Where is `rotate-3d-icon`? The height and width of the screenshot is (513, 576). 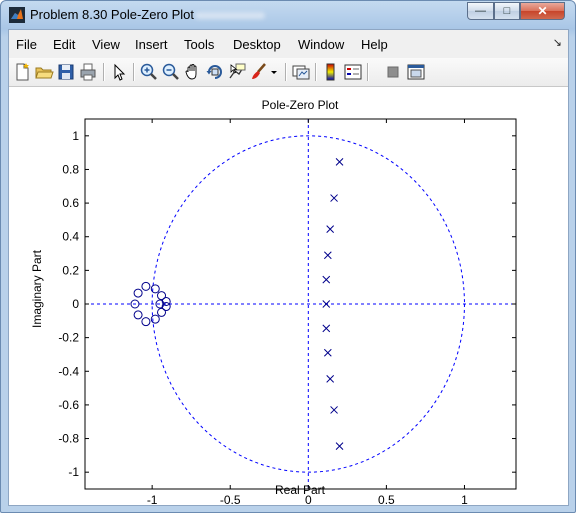 rotate-3d-icon is located at coordinates (215, 72).